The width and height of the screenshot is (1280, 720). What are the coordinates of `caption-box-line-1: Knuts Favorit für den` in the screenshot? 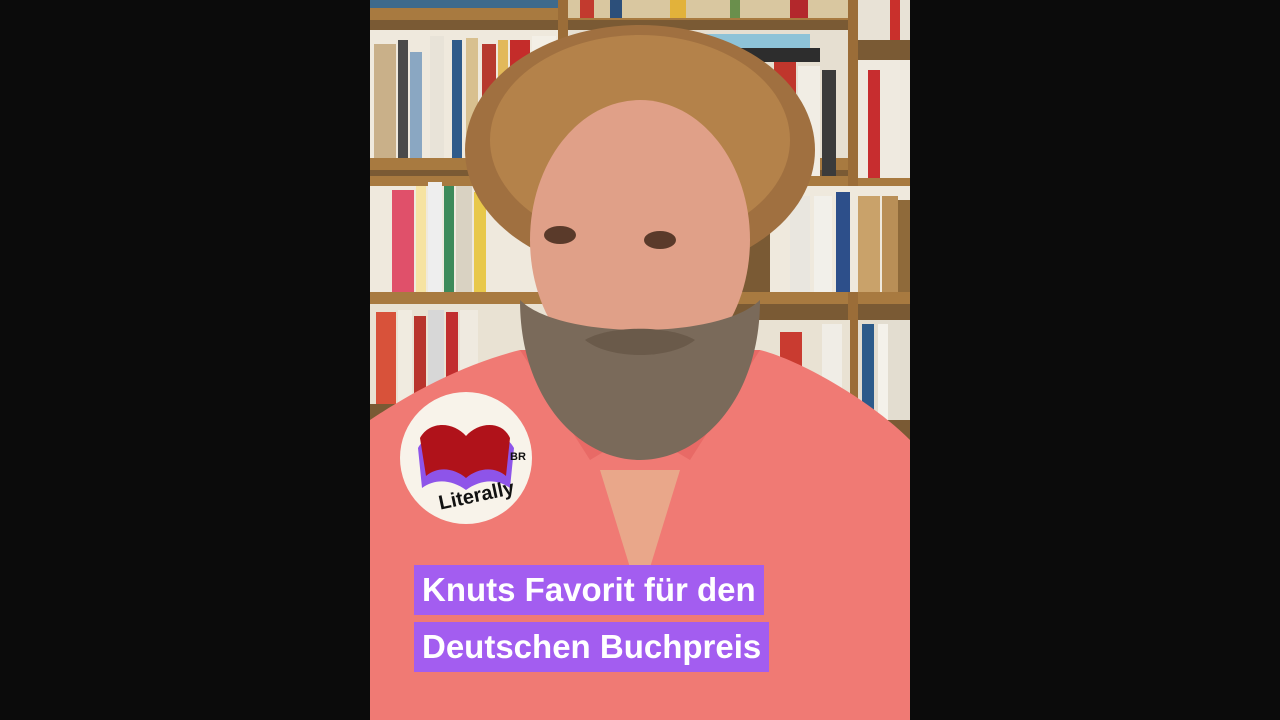 It's located at (589, 590).